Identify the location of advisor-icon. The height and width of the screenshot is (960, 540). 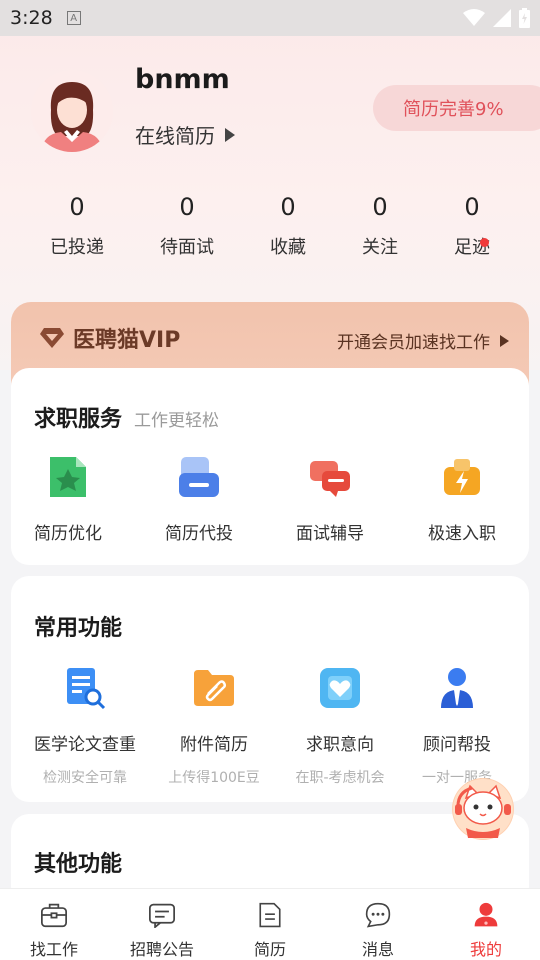
(457, 688).